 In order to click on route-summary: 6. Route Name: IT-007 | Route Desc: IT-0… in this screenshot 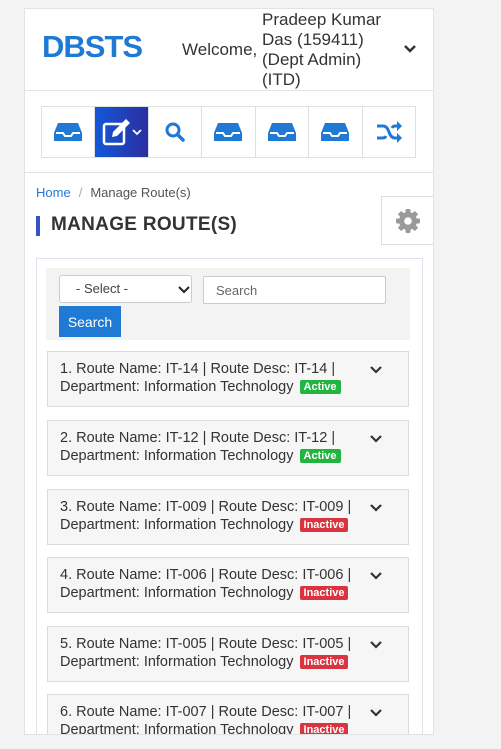, I will do `click(206, 712)`.